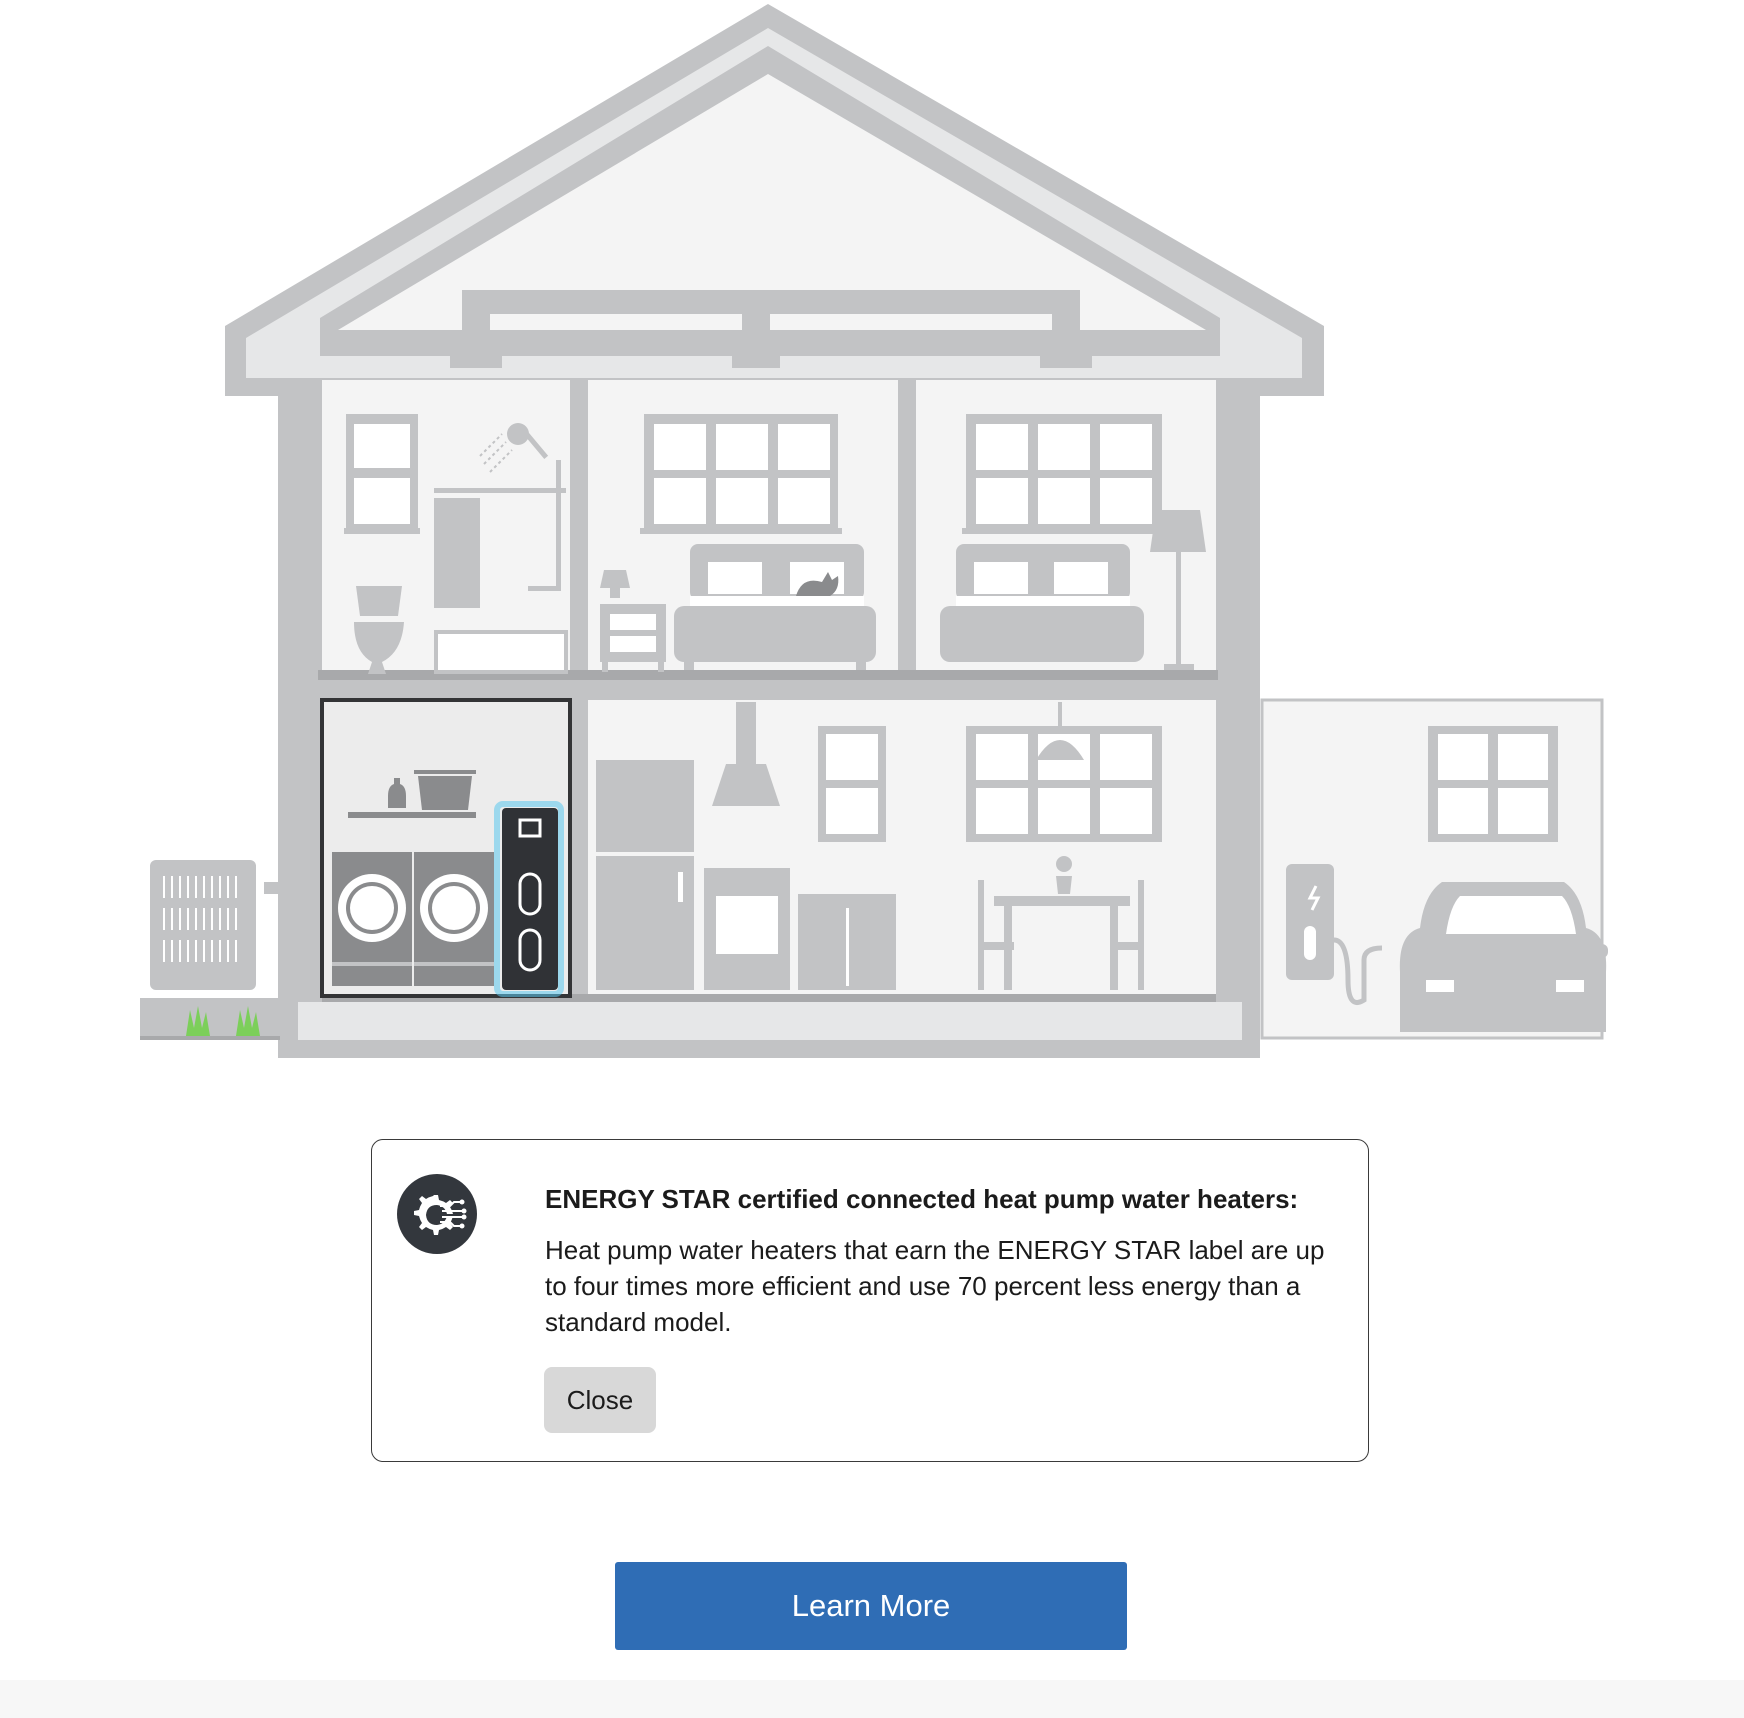 The height and width of the screenshot is (1718, 1744). I want to click on bathtub-icon, so click(501, 652).